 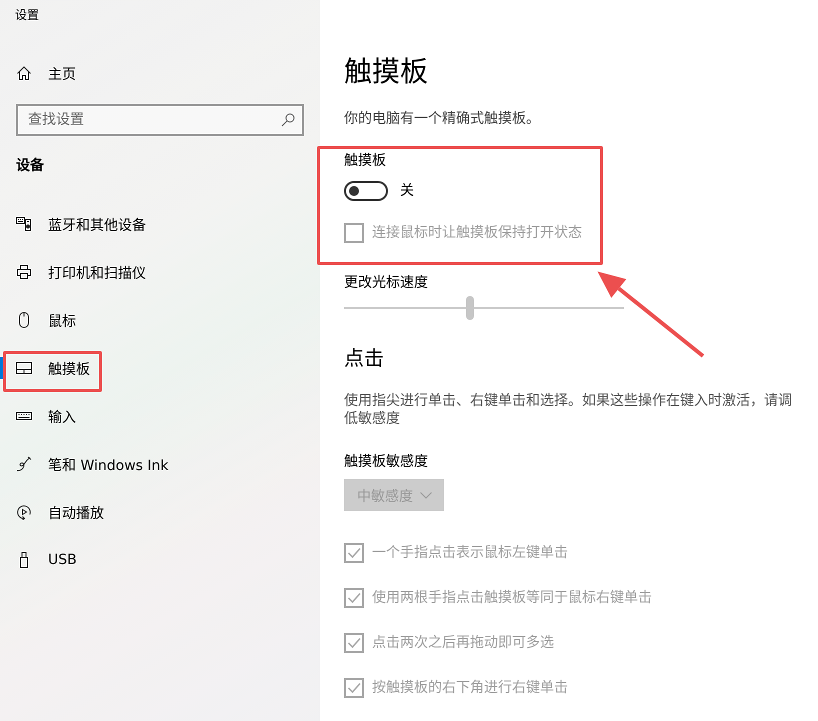 I want to click on checkbox-label: 使用两根手指点击触摸板等同于鼠标右键单击, so click(x=512, y=598).